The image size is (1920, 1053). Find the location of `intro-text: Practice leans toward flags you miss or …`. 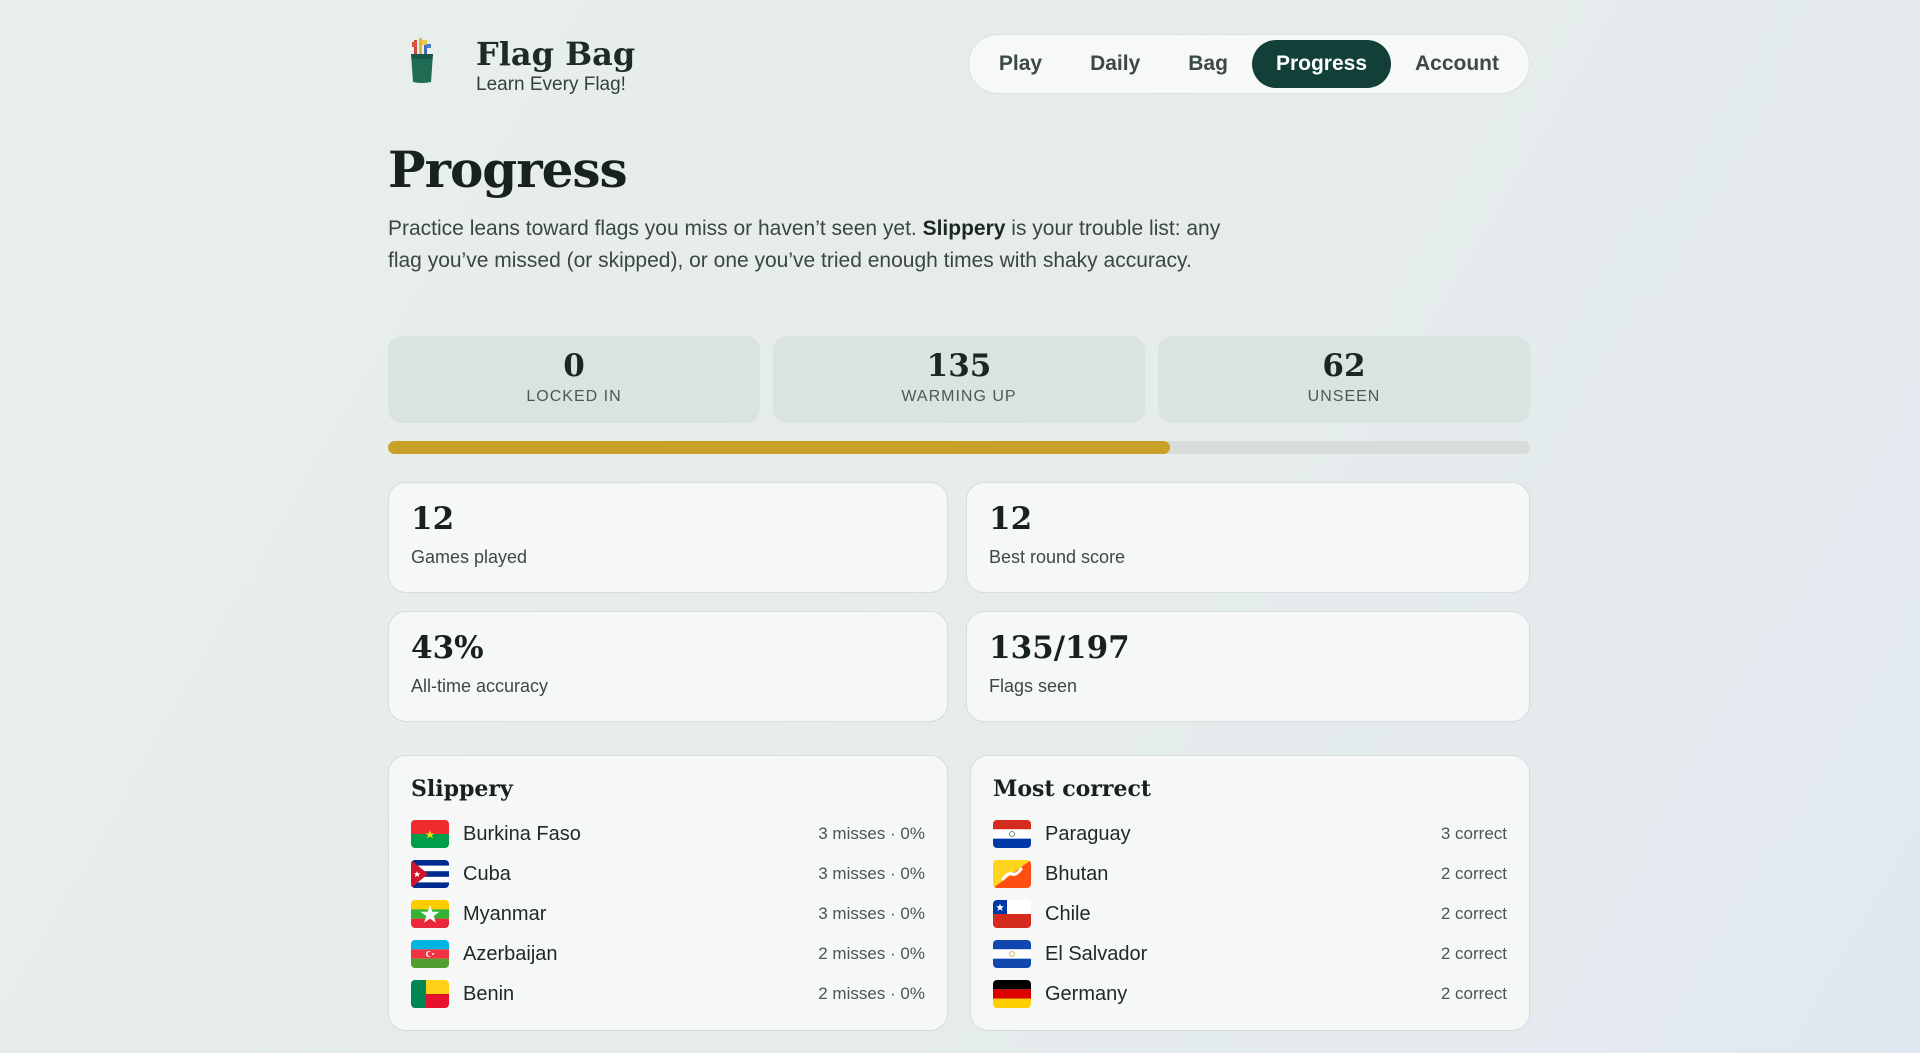

intro-text: Practice leans toward flags you miss or … is located at coordinates (808, 245).